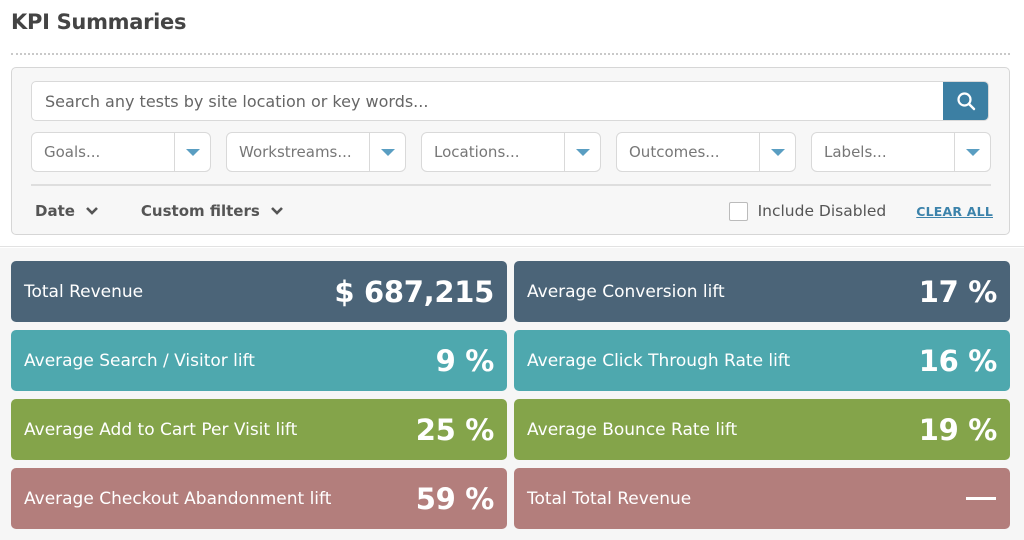 This screenshot has width=1024, height=540. What do you see at coordinates (632, 429) in the screenshot?
I see `kpi-label: Average Bounce Rate lift` at bounding box center [632, 429].